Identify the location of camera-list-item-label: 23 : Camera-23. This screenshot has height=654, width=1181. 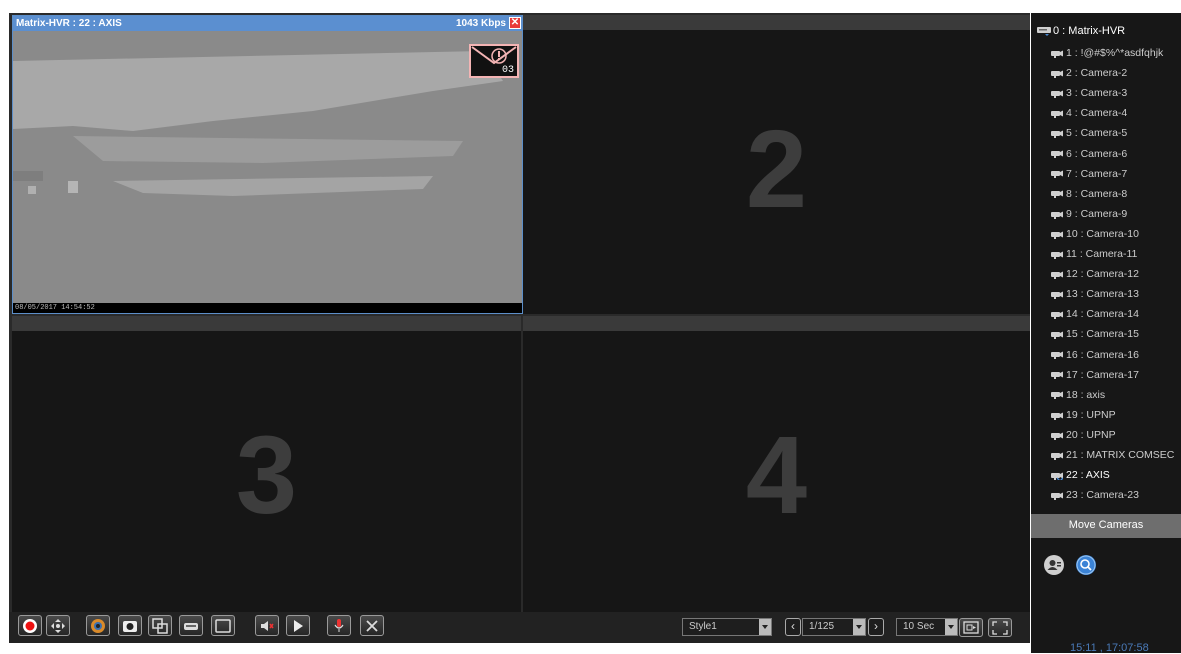
(1102, 495).